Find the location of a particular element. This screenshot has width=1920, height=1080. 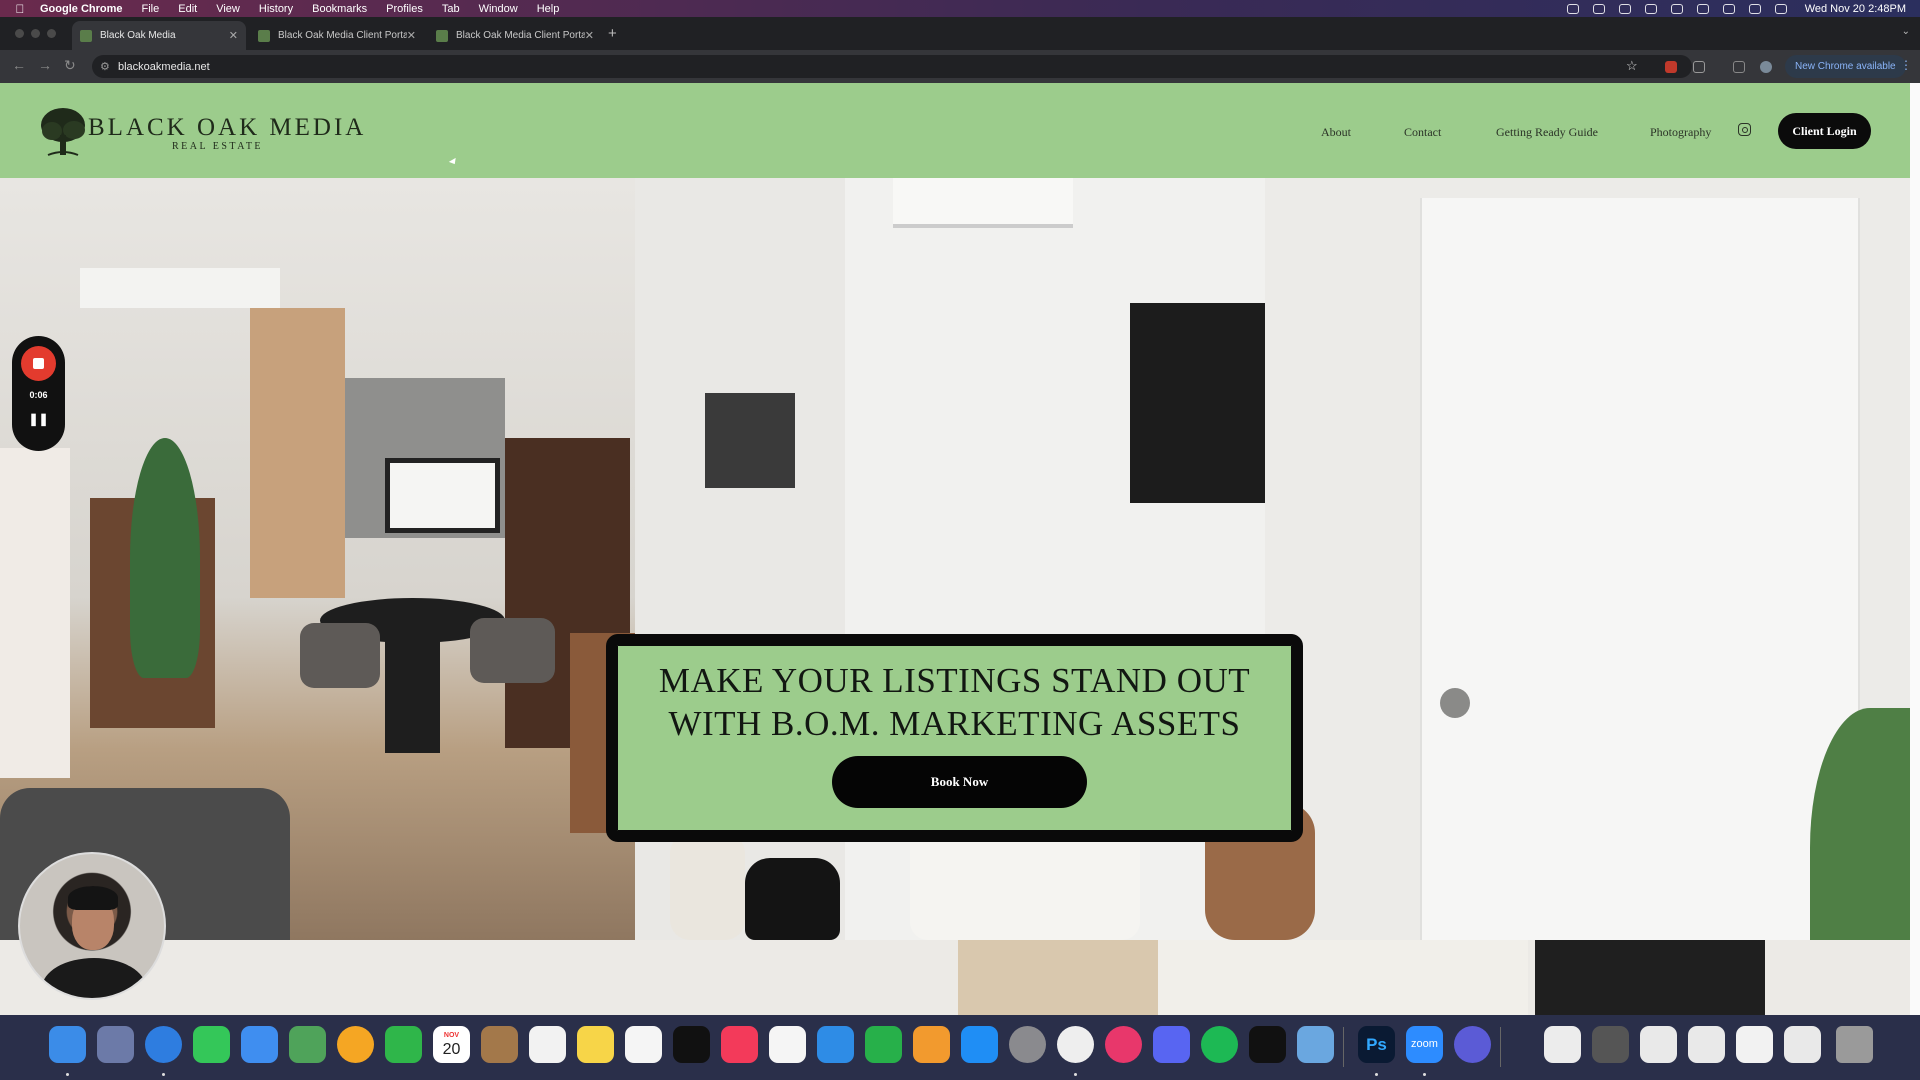

nav-getting-ready-guide: Getting Ready Guide is located at coordinates (1547, 132).